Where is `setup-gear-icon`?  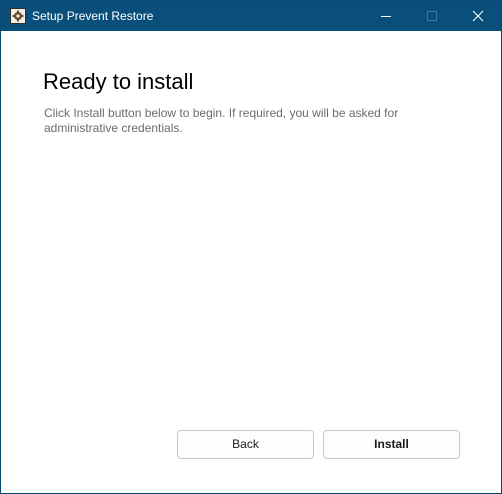
setup-gear-icon is located at coordinates (18, 16).